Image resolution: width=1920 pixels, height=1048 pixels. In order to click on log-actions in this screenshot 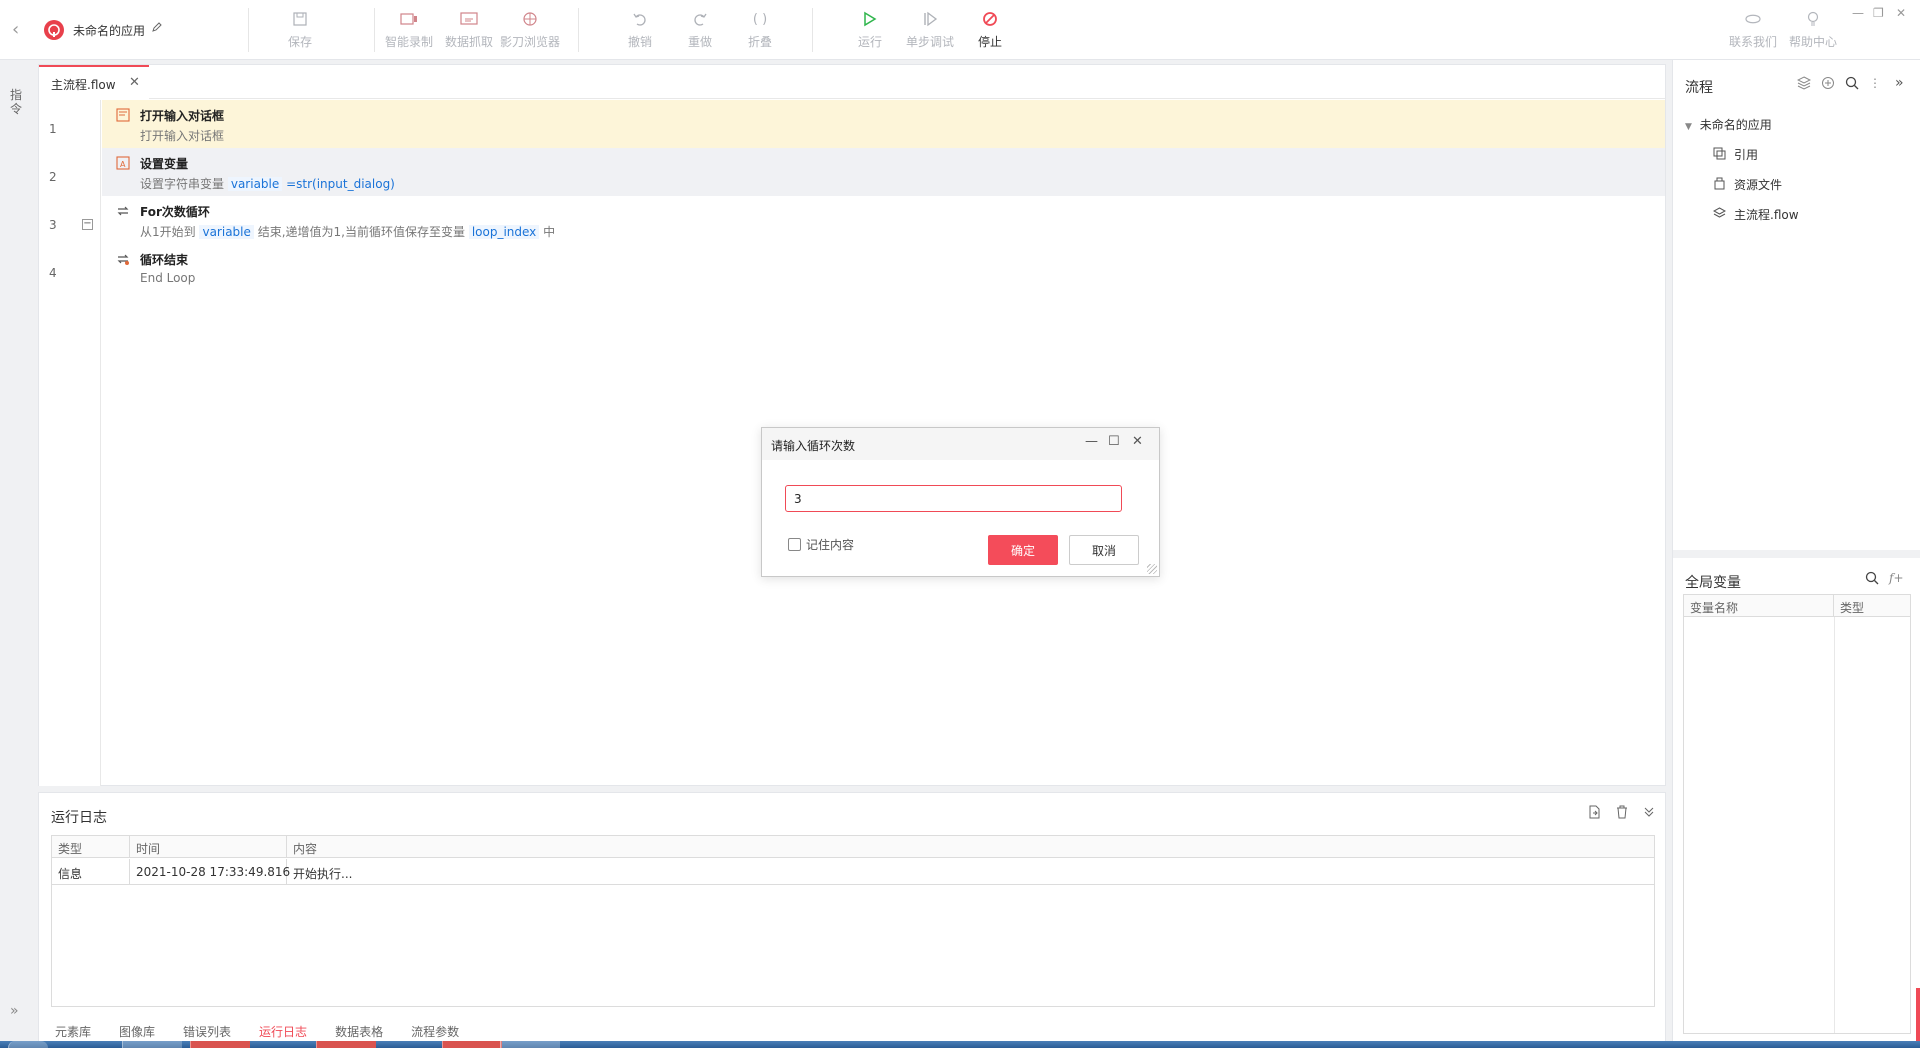, I will do `click(1621, 813)`.